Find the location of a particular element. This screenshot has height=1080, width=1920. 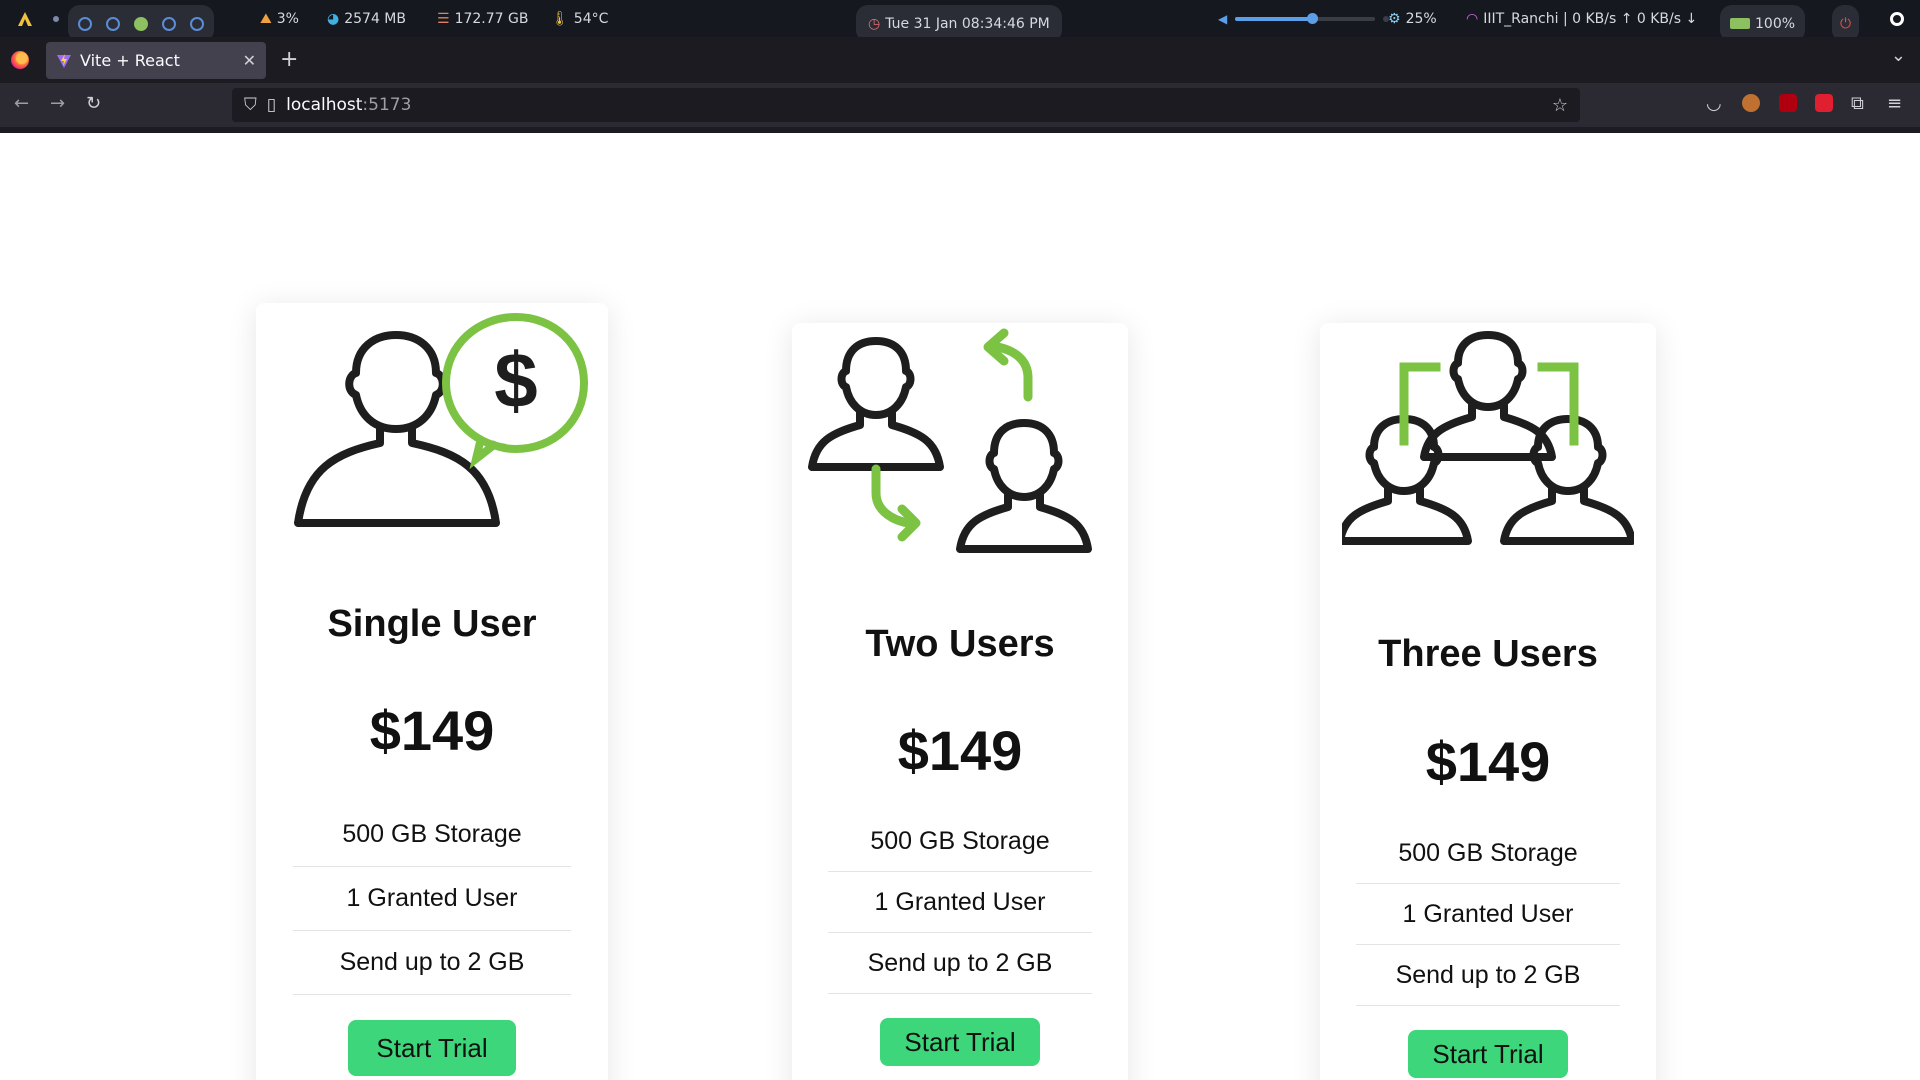

volume-control: ◀ is located at coordinates (1304, 18).